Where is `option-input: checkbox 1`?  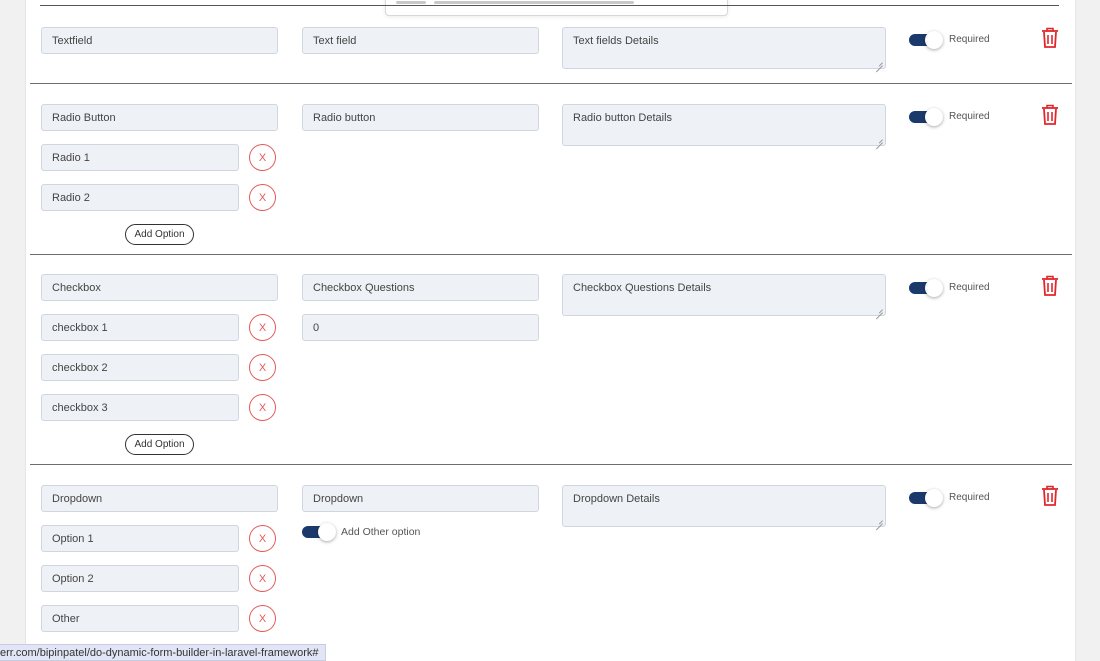 option-input: checkbox 1 is located at coordinates (140, 327).